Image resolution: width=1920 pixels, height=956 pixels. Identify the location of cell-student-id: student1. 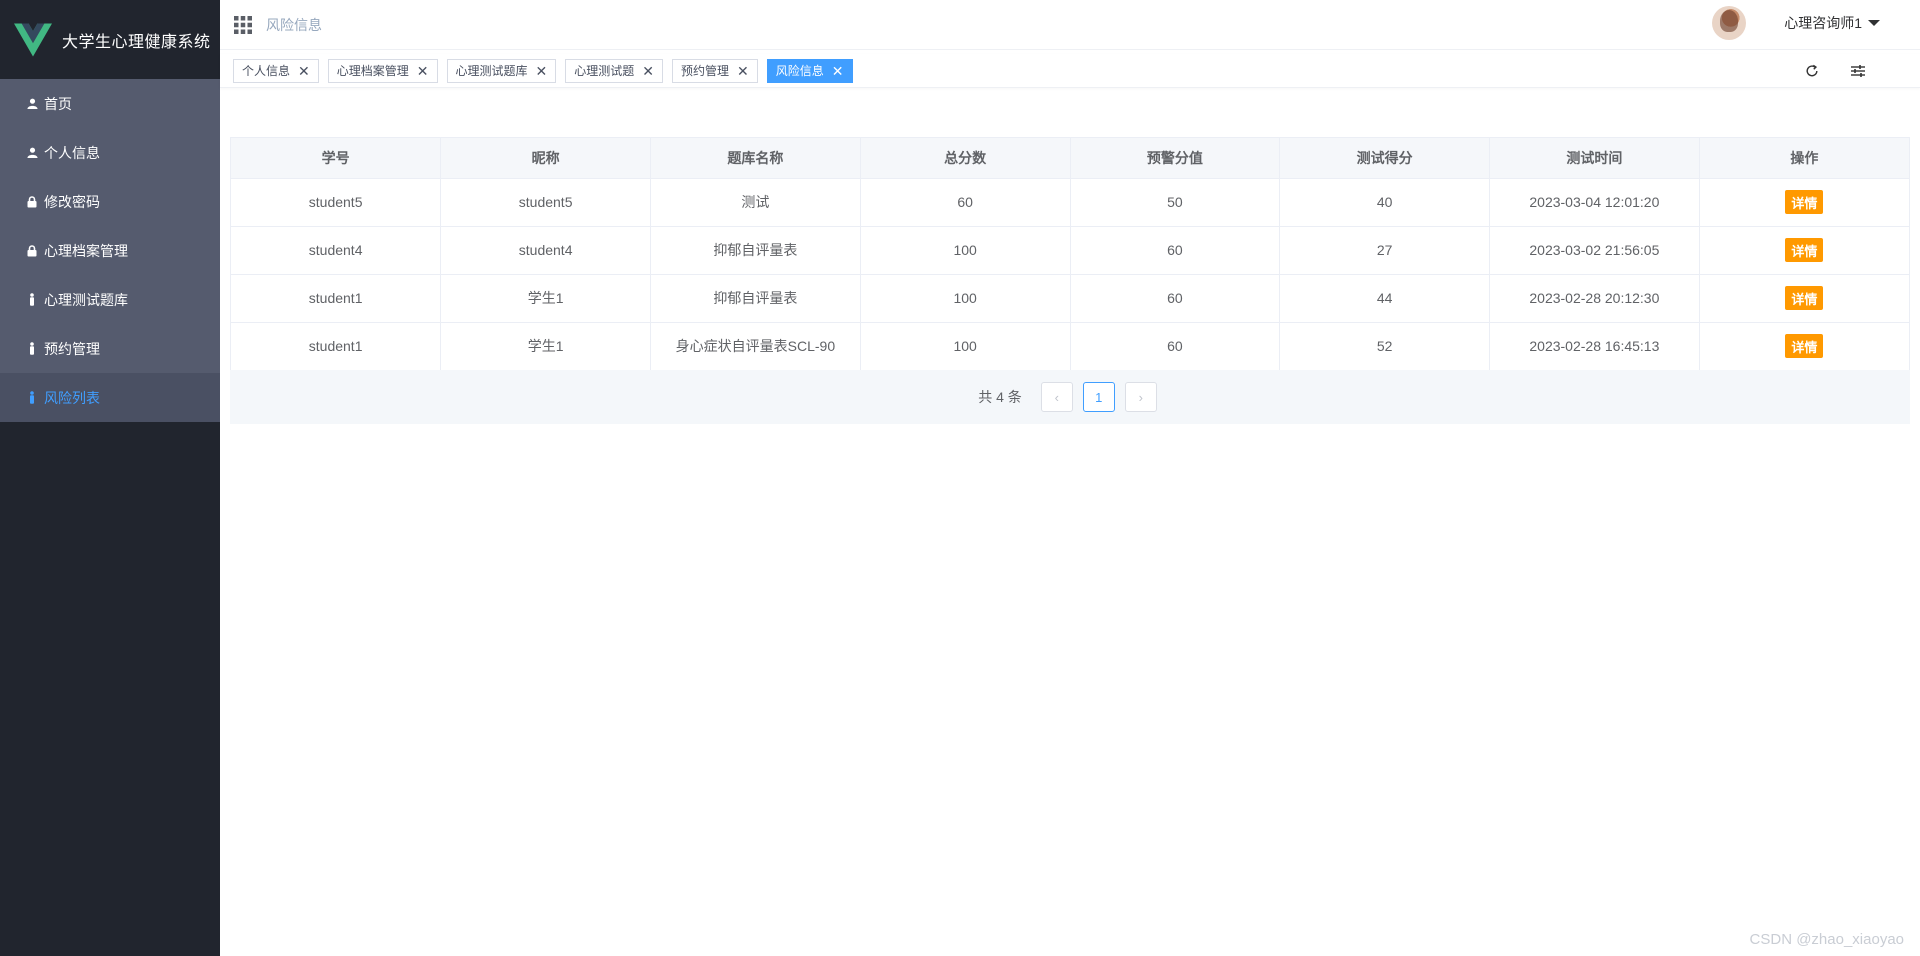
(336, 298).